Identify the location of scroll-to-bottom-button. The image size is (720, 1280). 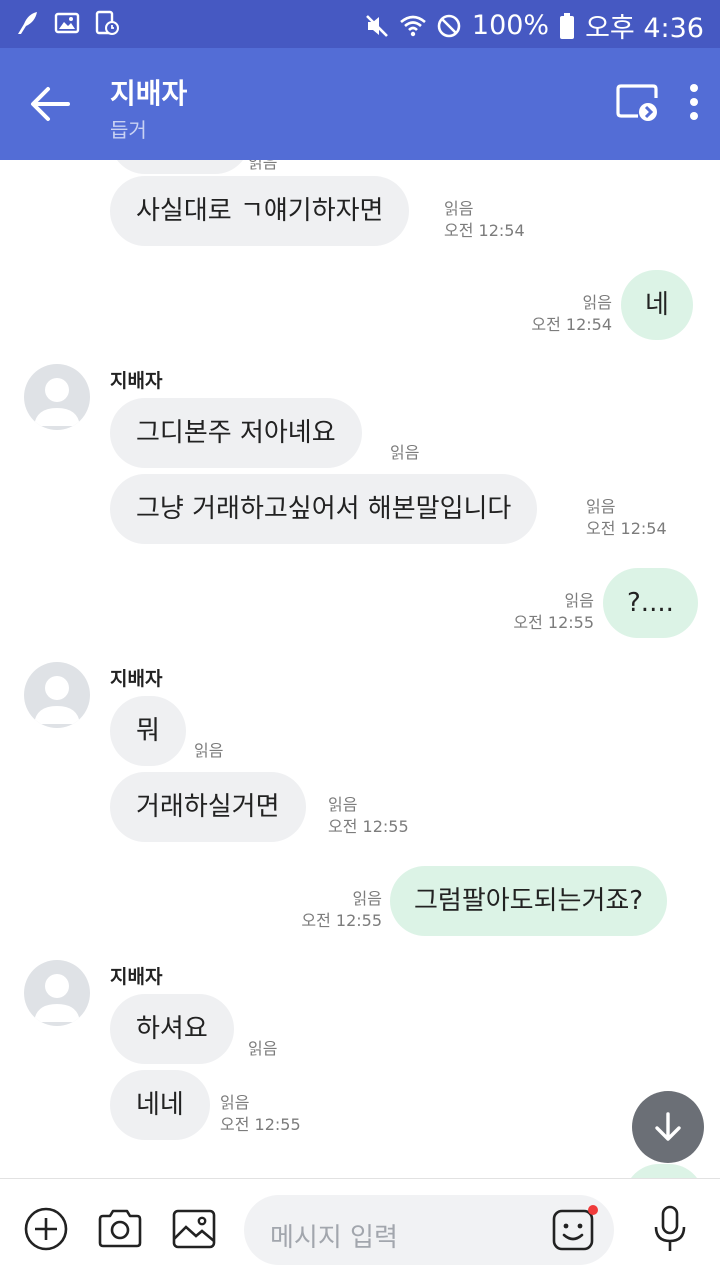
(668, 1127).